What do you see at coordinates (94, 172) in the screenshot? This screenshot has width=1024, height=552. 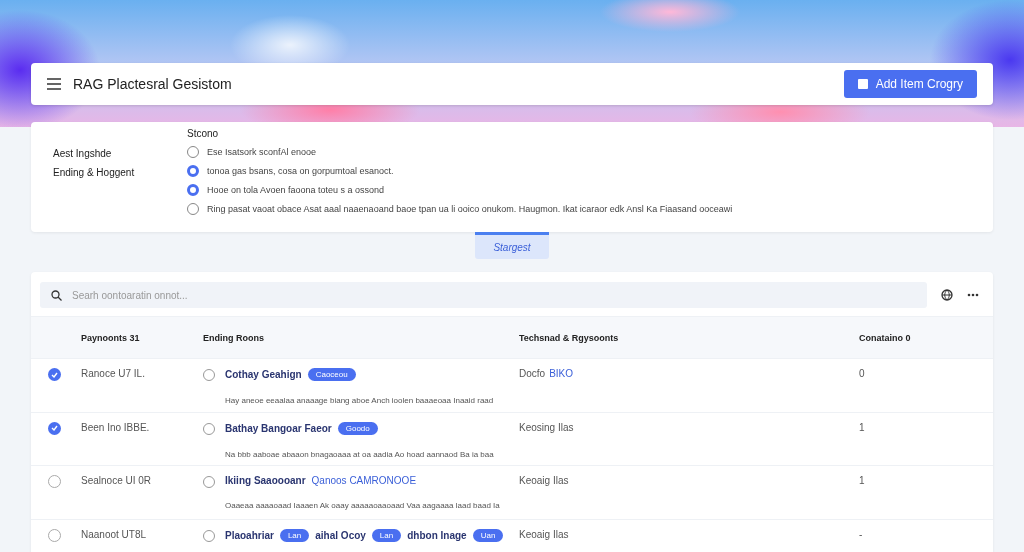 I see `filter-label: Ending & Hoggent` at bounding box center [94, 172].